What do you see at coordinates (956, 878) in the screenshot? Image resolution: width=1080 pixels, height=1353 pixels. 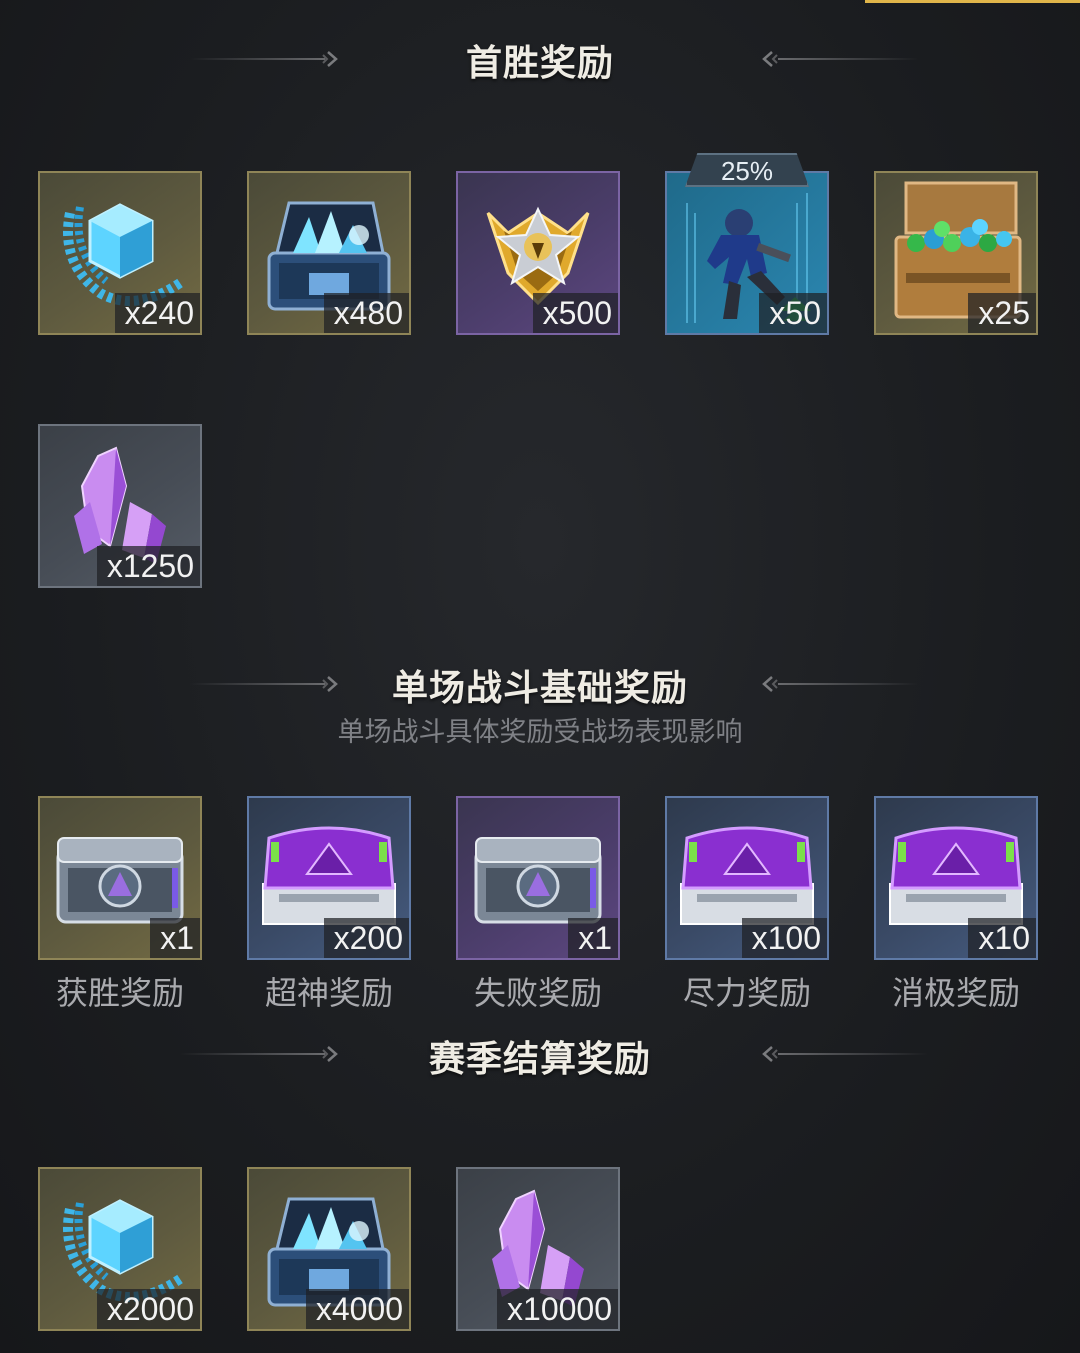 I see `reward-tile-passive-chest: x10` at bounding box center [956, 878].